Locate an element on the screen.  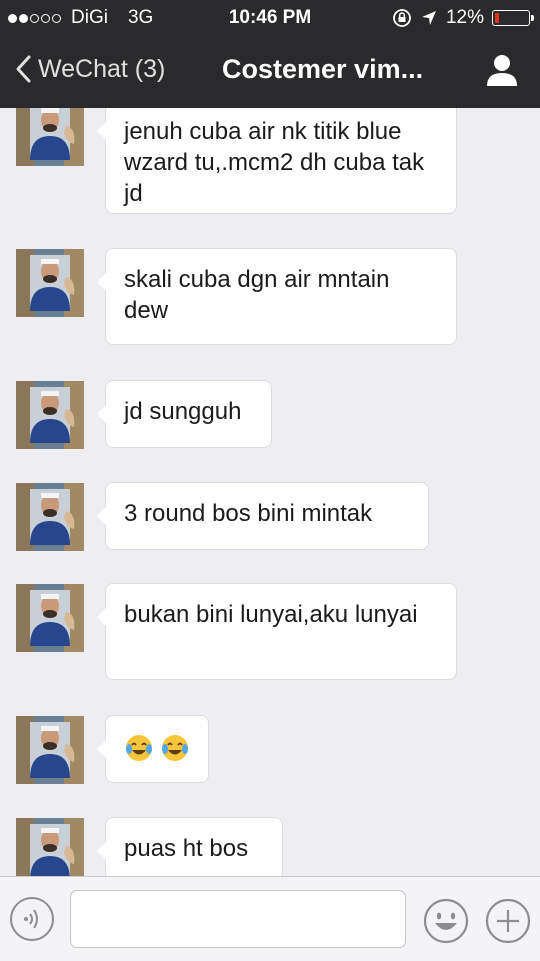
status-bar: DiGi 3G 10:46 PM 12% is located at coordinates (270, 18).